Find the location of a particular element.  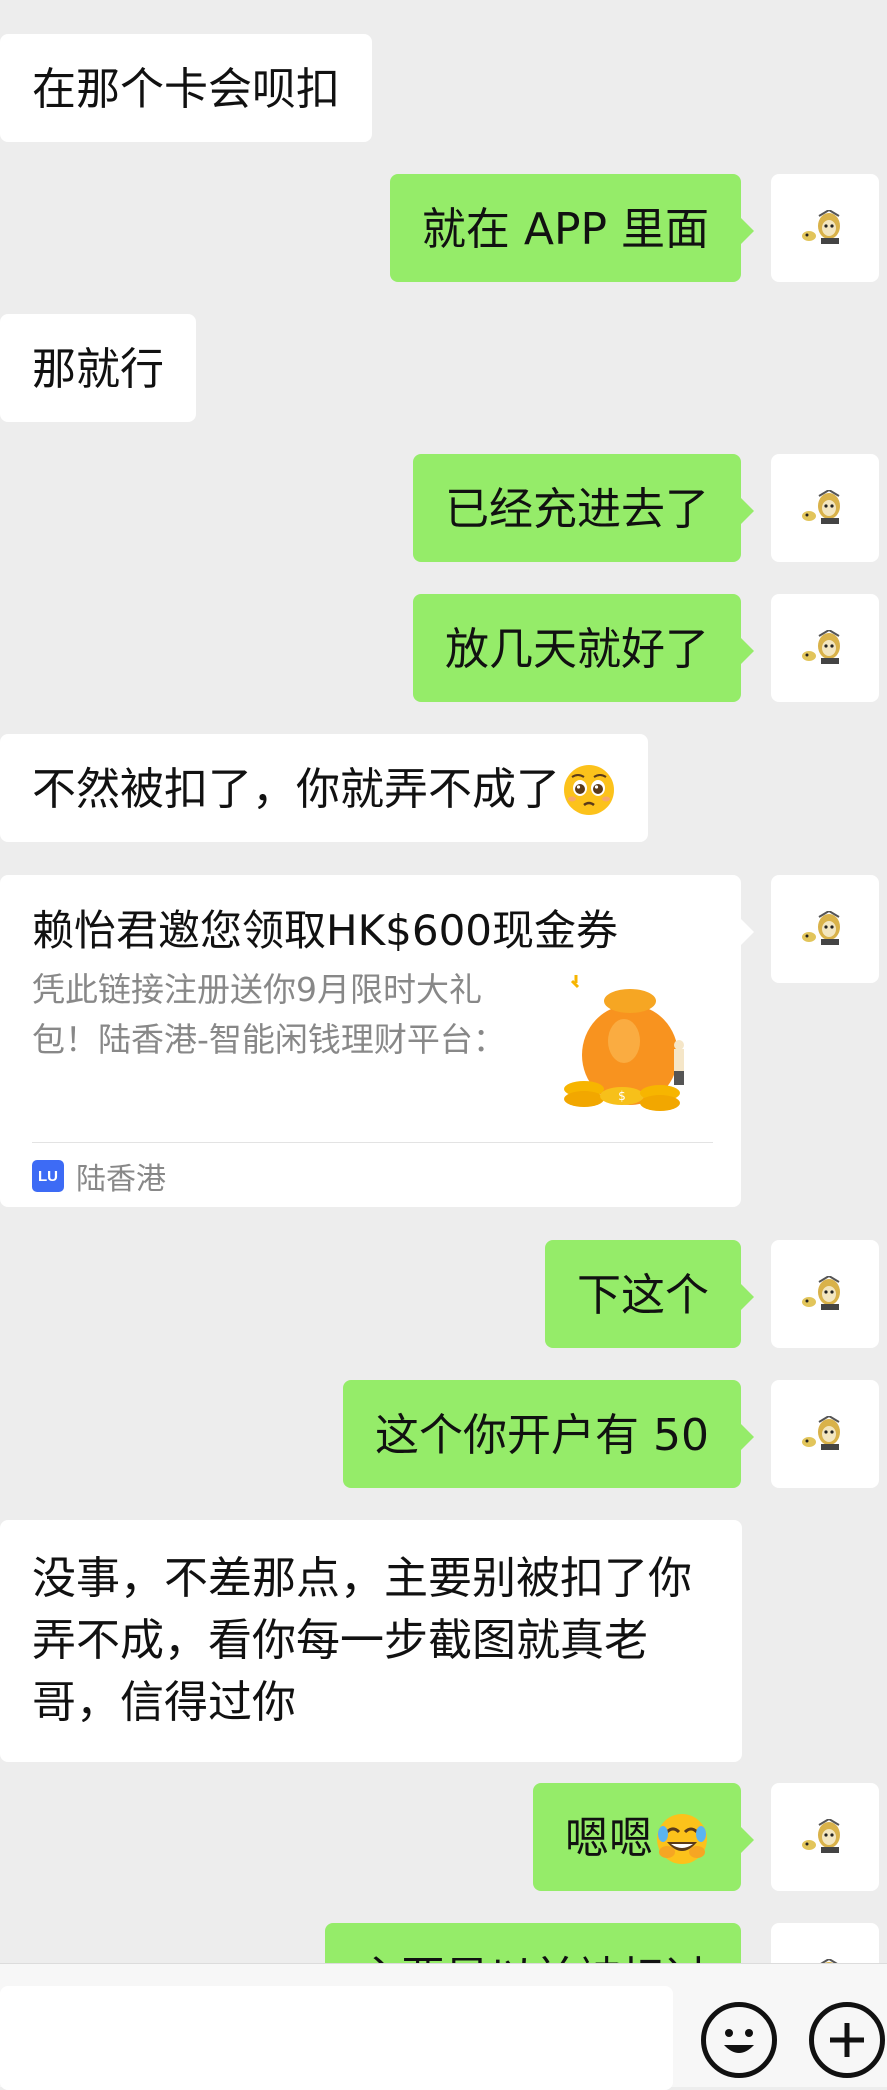

message-text: 嗯嗯 is located at coordinates (609, 1838).